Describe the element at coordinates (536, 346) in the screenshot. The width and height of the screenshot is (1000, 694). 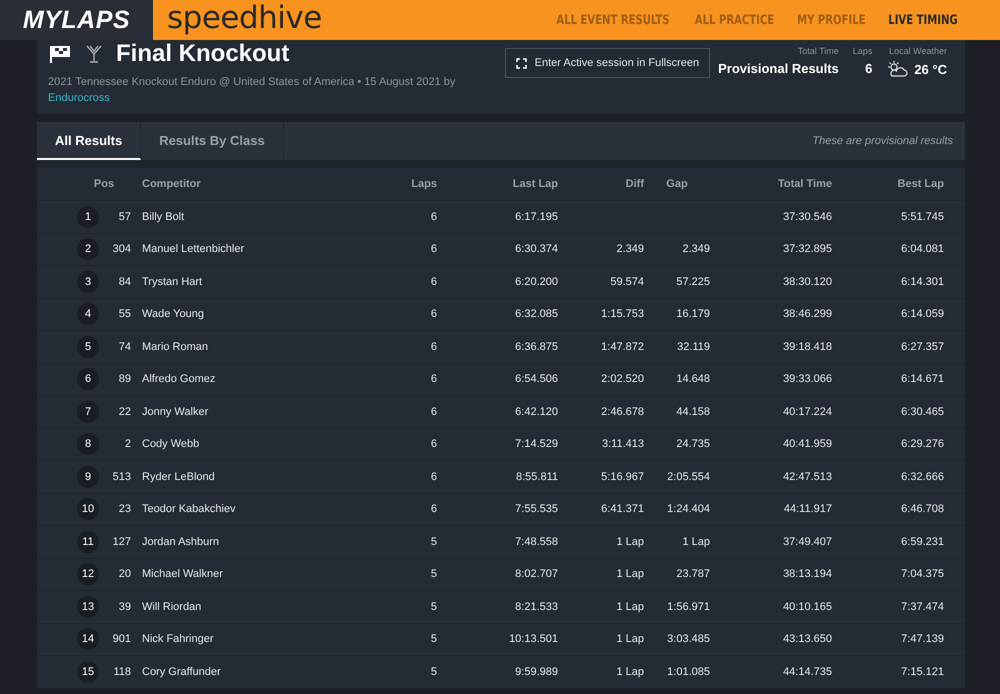
I see `table-cell-text: 6:36.875` at that location.